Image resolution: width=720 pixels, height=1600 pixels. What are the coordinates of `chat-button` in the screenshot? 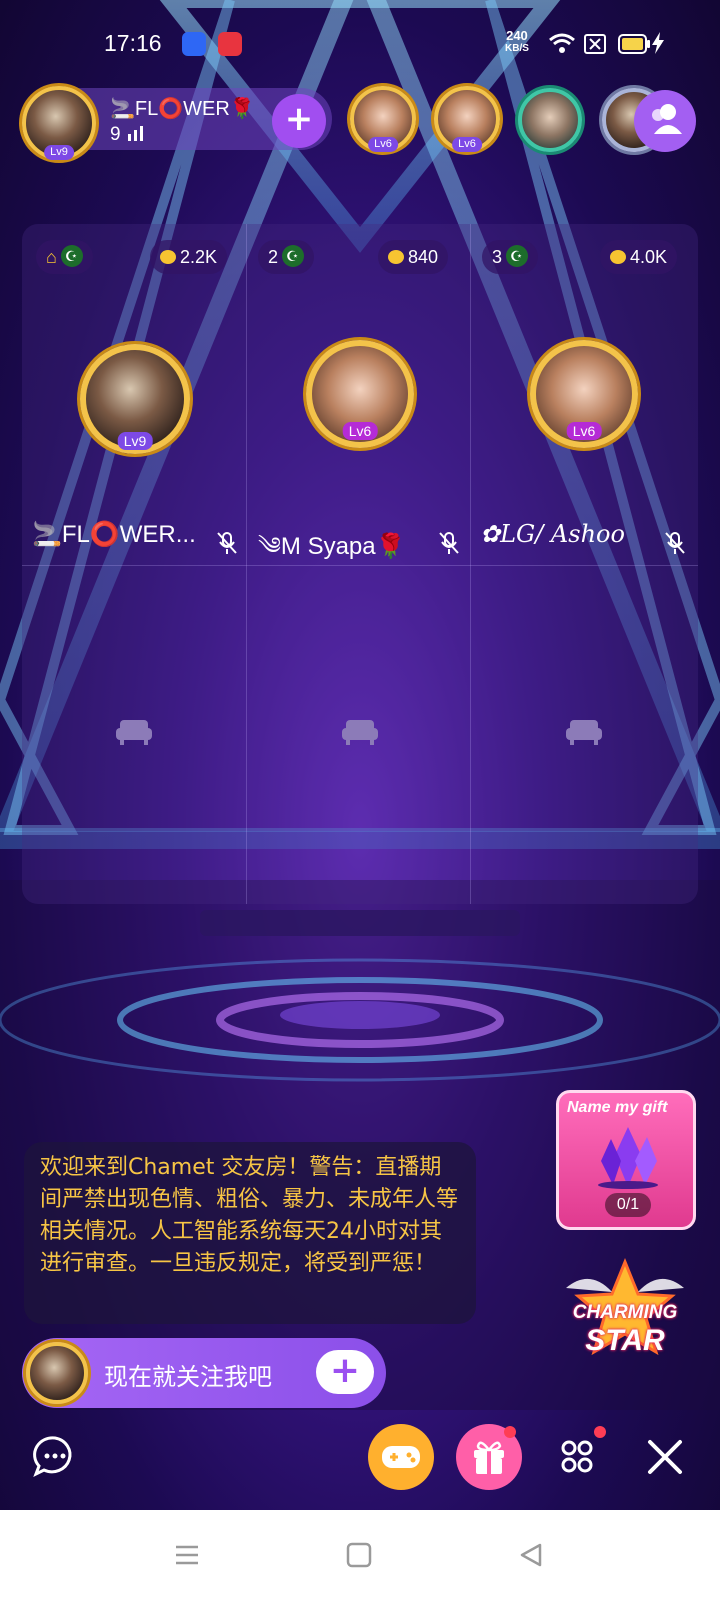 It's located at (55, 1457).